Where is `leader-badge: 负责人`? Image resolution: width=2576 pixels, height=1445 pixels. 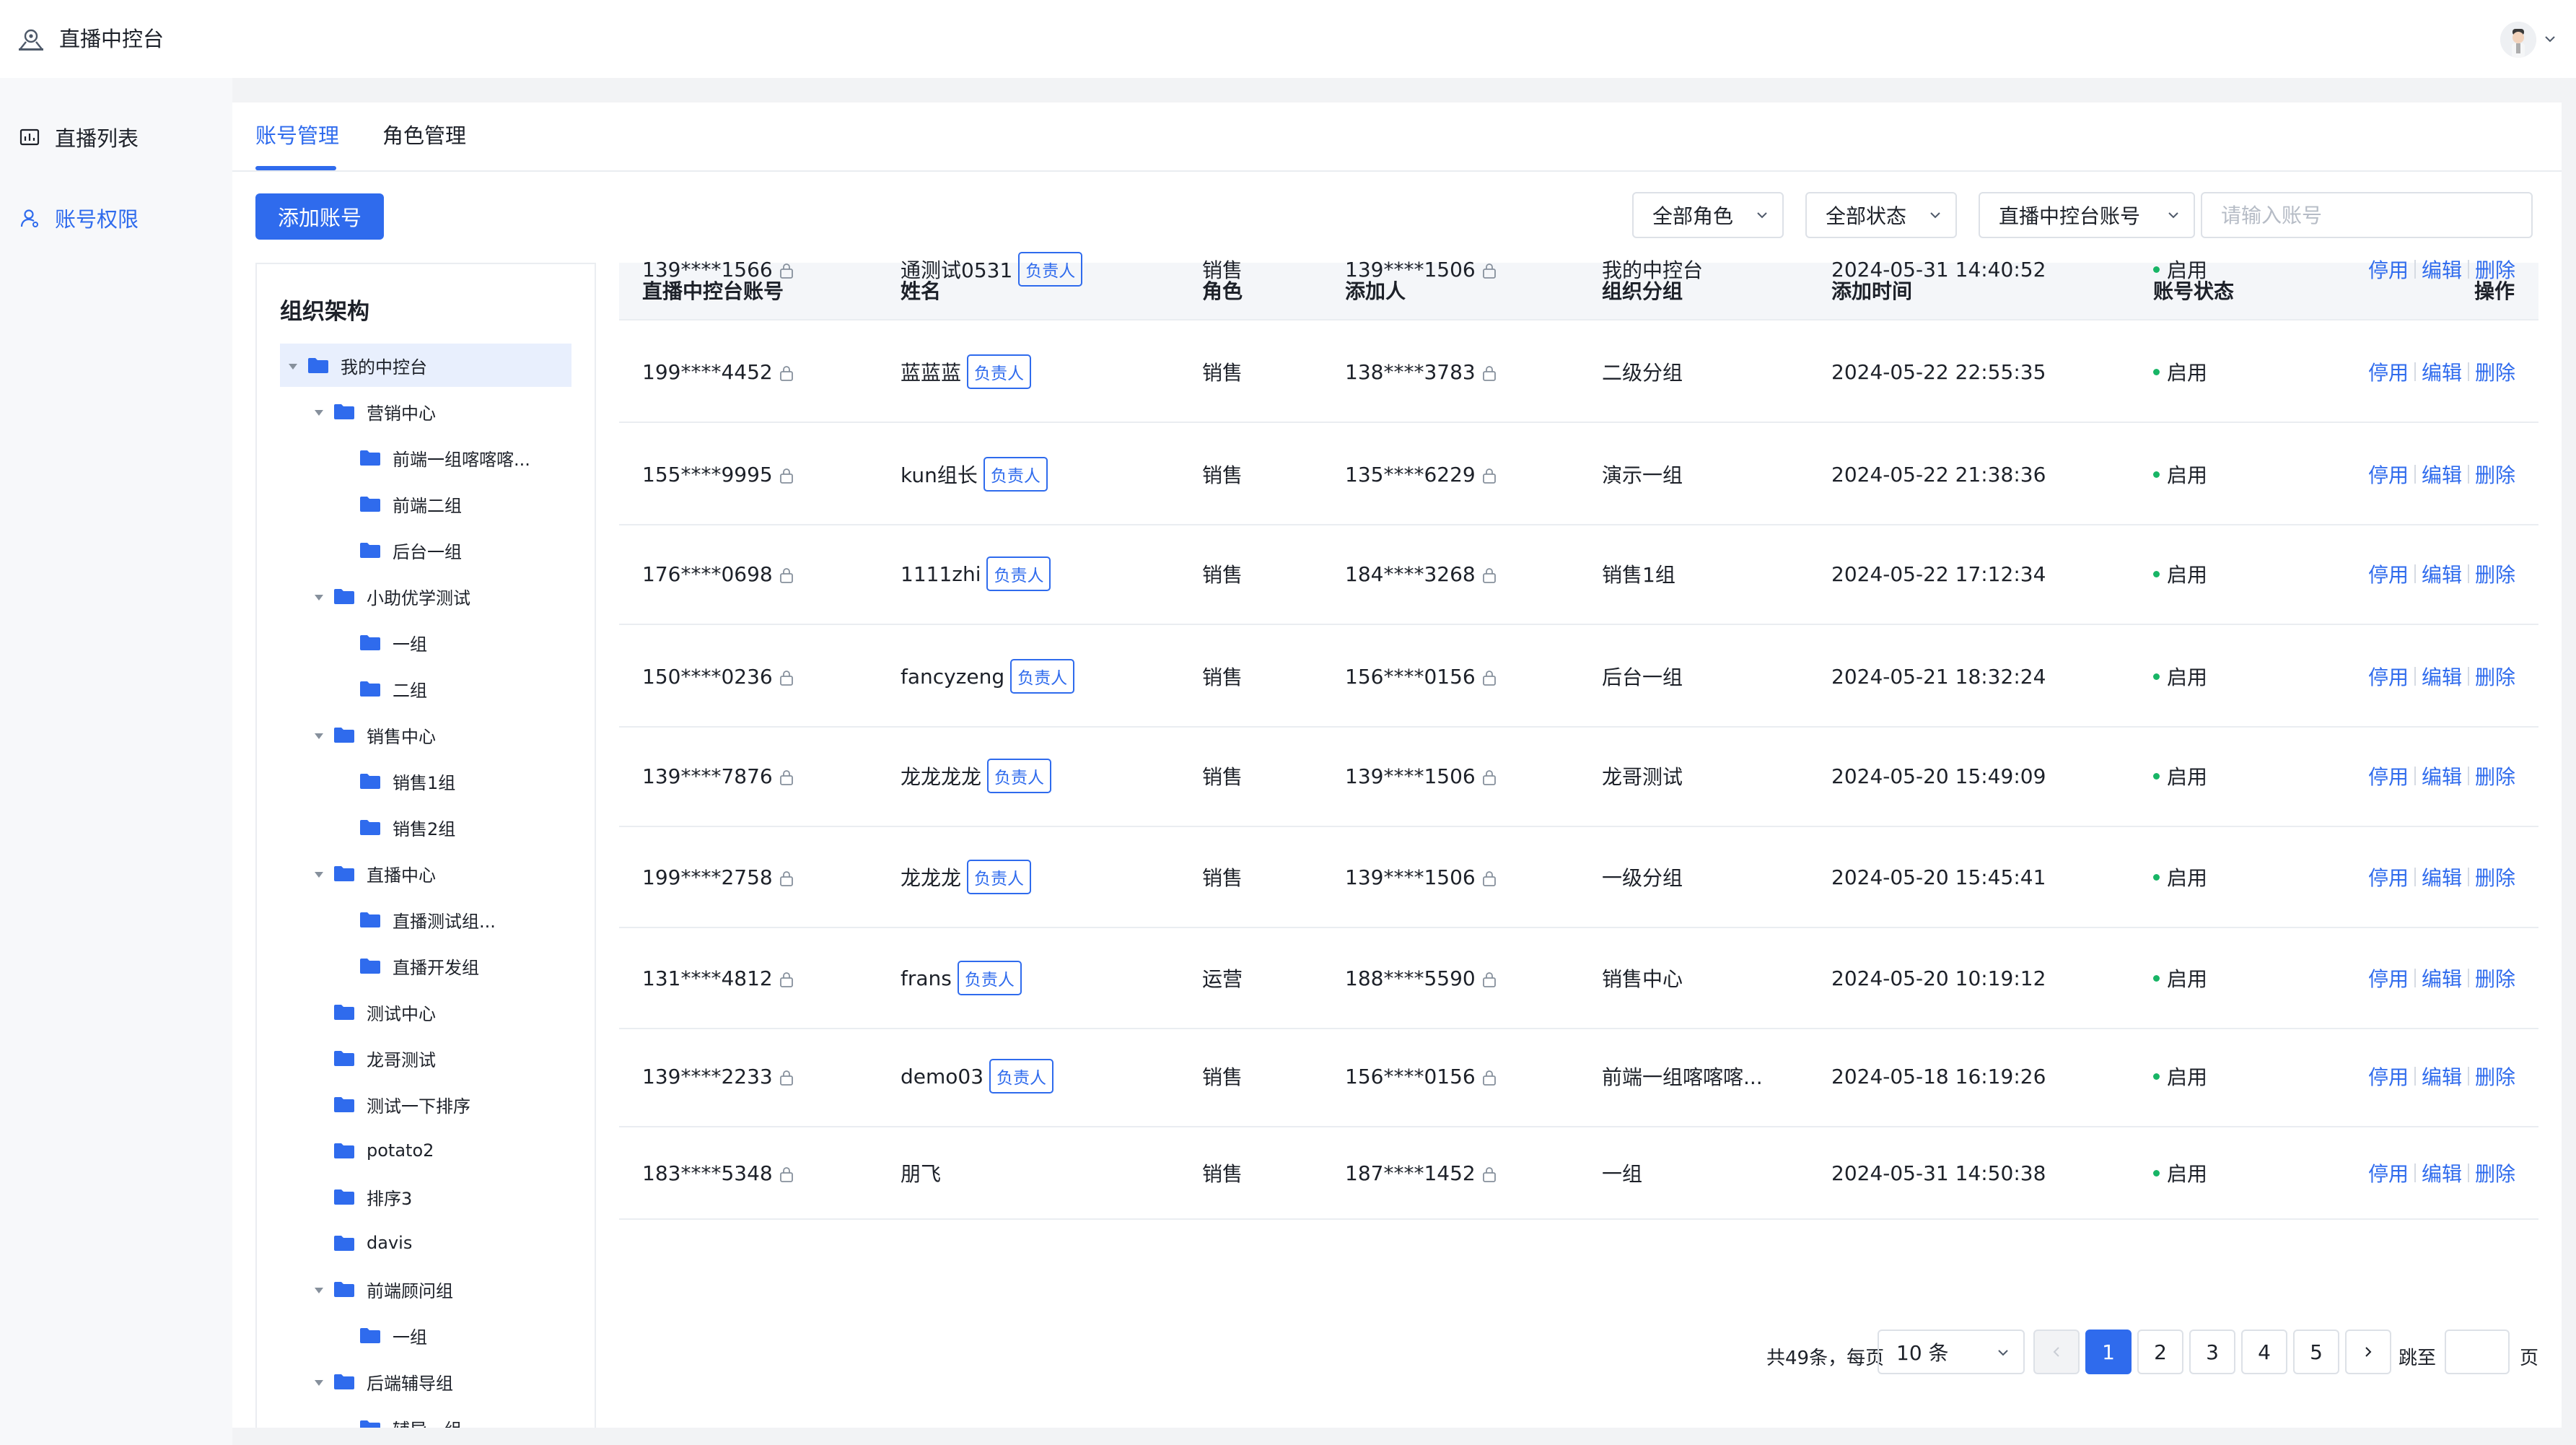 leader-badge: 负责人 is located at coordinates (1000, 371).